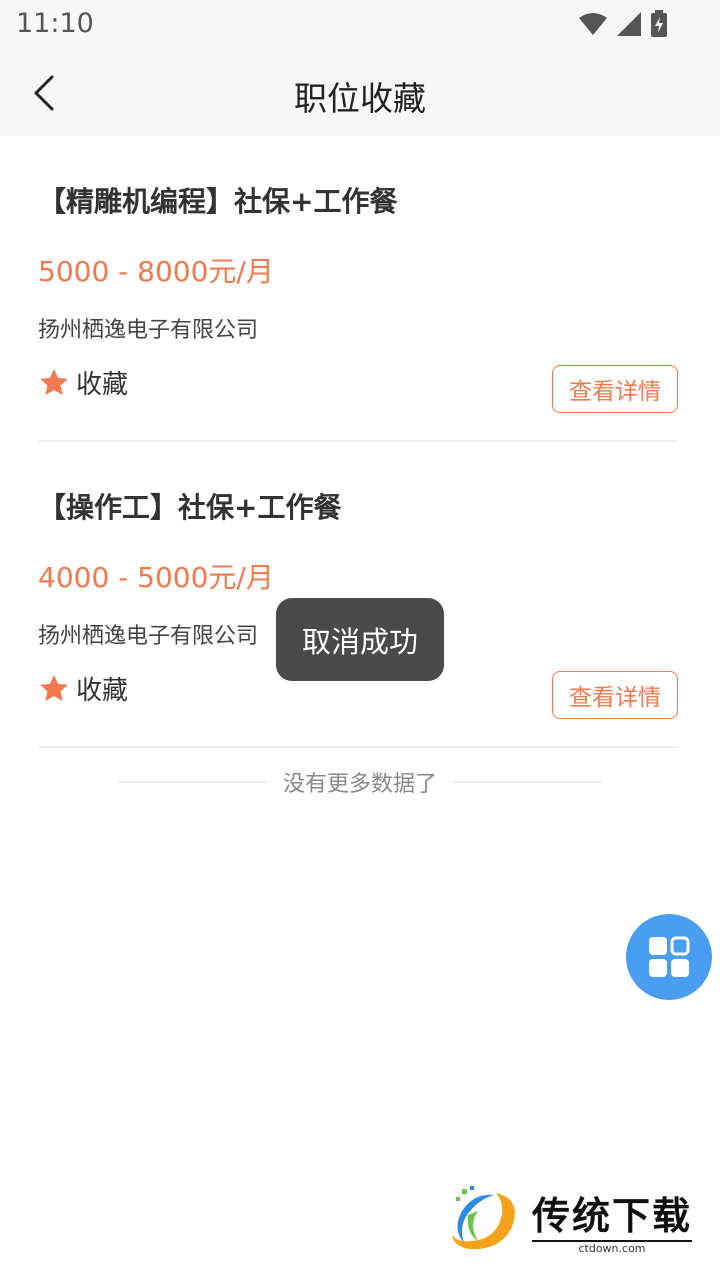  I want to click on status-bar: 11:10, so click(360, 25).